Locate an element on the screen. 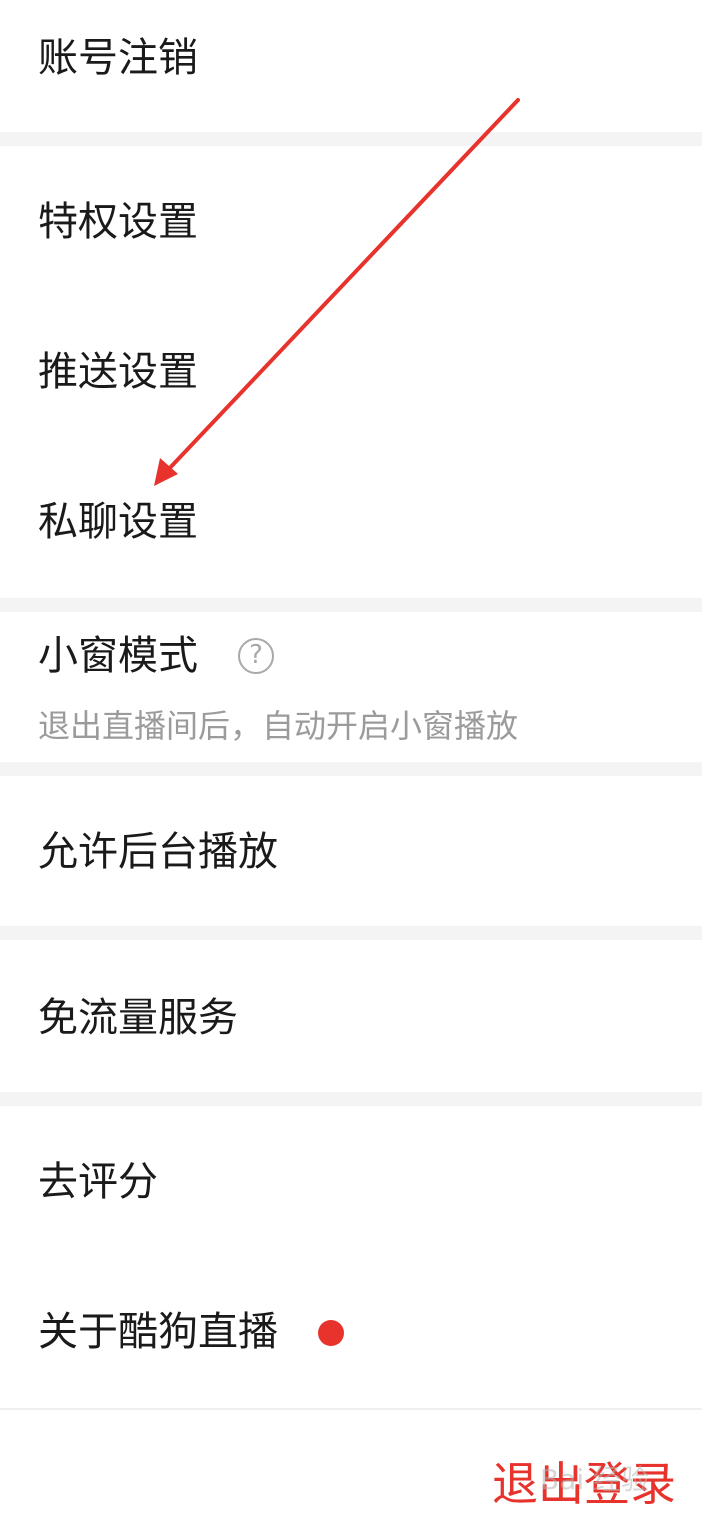  baidu-watermark: Bai 经验 is located at coordinates (595, 1479).